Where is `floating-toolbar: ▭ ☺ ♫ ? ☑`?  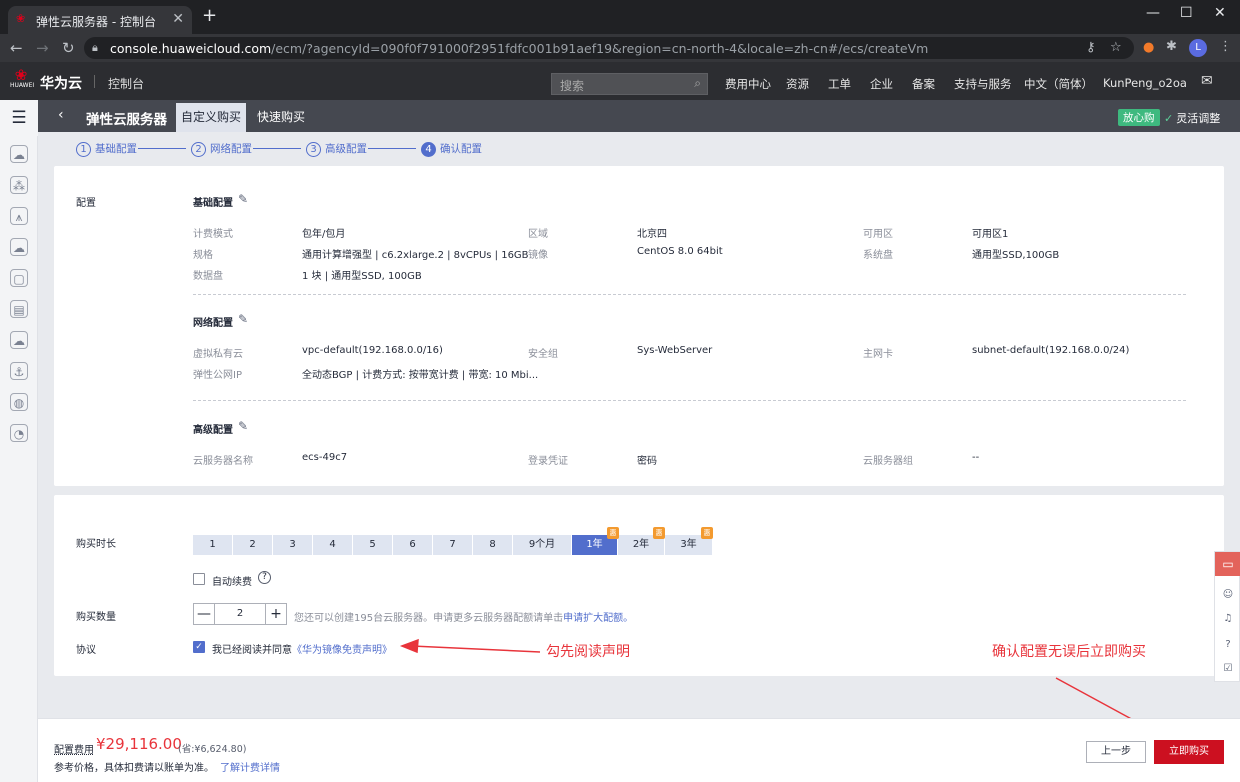 floating-toolbar: ▭ ☺ ♫ ? ☑ is located at coordinates (1227, 616).